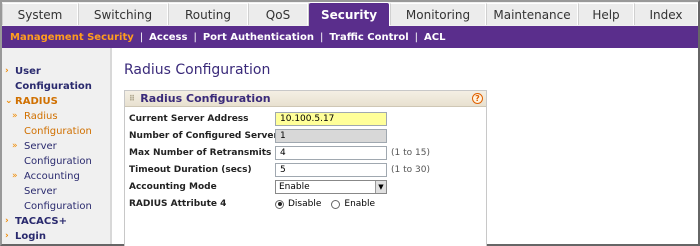  I want to click on row-max-retransmits: Max Number of Retransmits 4 (1 to 15), so click(279, 153).